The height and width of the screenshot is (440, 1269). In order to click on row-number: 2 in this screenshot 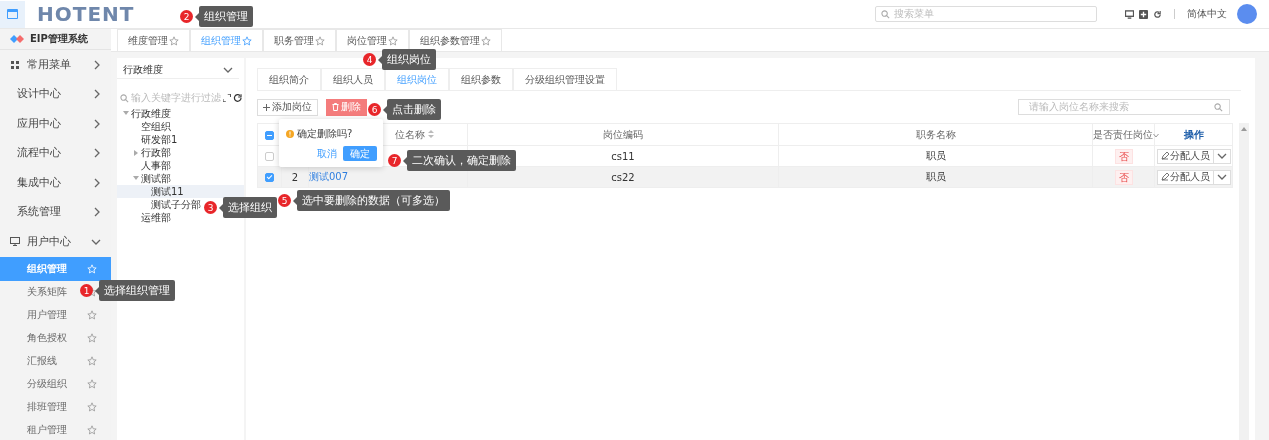, I will do `click(295, 177)`.